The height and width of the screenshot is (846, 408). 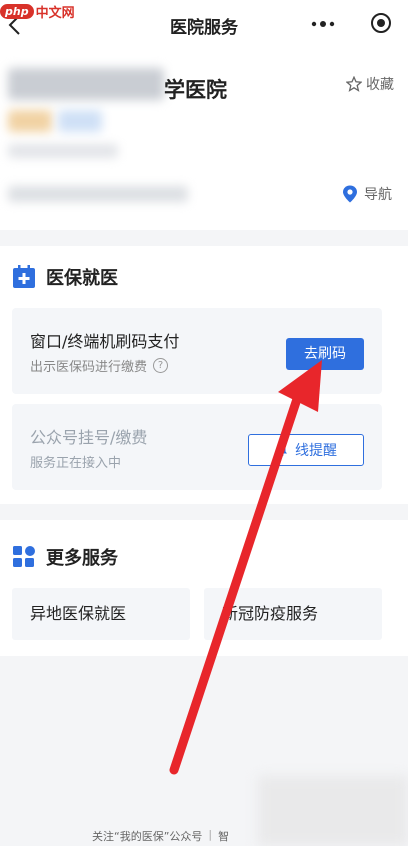 What do you see at coordinates (82, 278) in the screenshot?
I see `section-title: 医保就医` at bounding box center [82, 278].